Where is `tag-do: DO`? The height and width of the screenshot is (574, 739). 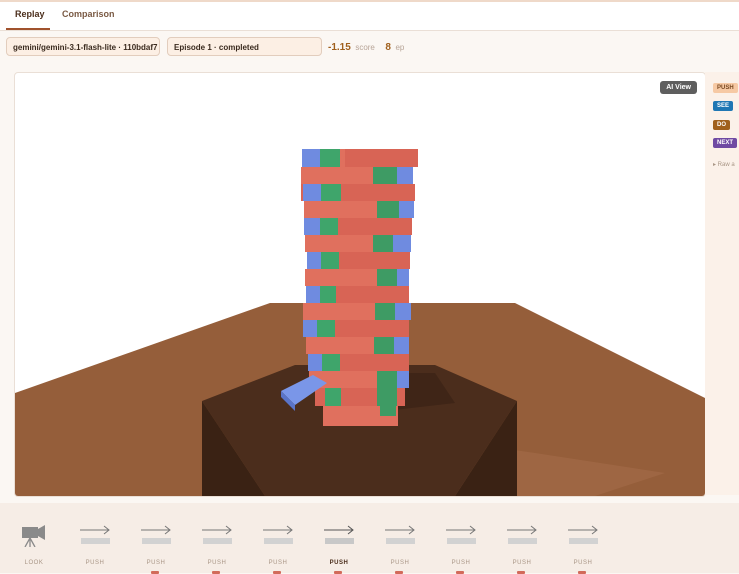
tag-do: DO is located at coordinates (721, 125).